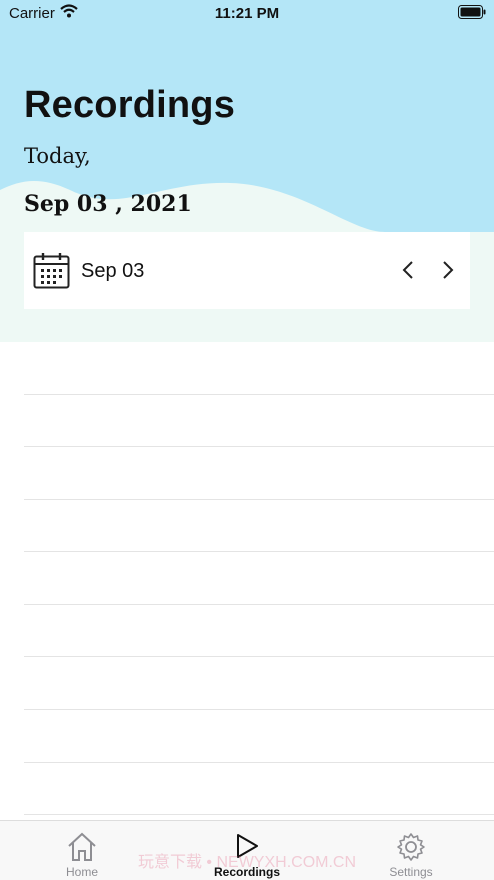 The image size is (494, 880). I want to click on selected-date-label: Sep 03, so click(113, 271).